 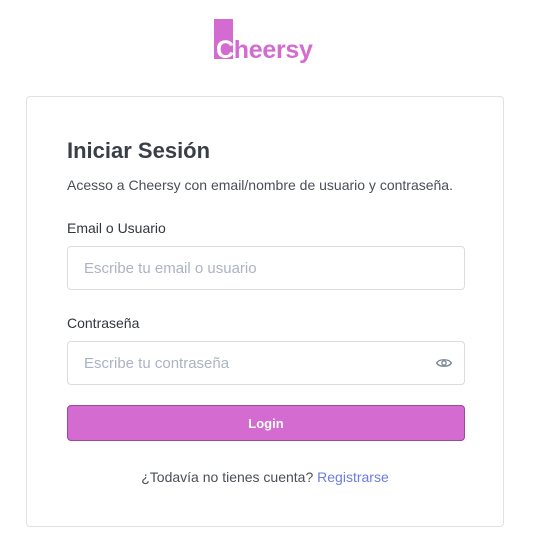 What do you see at coordinates (227, 477) in the screenshot?
I see `signup-prompt: ¿Todavía no tienes cuenta?` at bounding box center [227, 477].